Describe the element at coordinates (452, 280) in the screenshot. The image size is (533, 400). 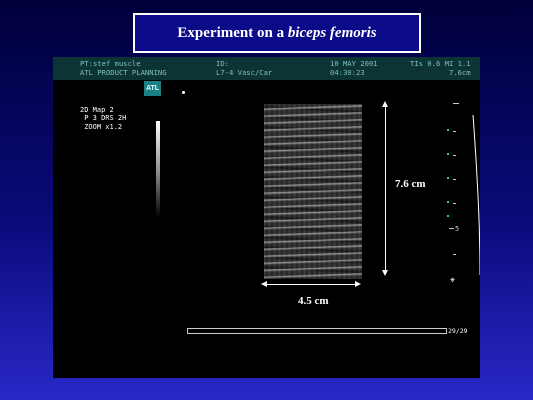
I see `focus-crosshair-icon: ⌖` at that location.